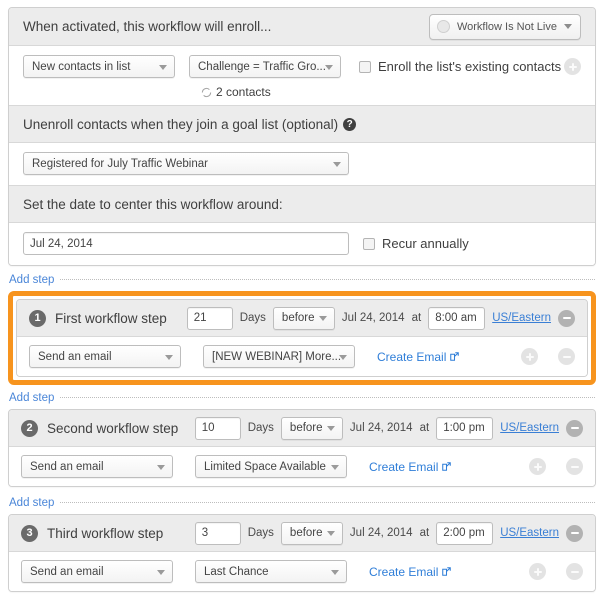  I want to click on delay-value-input: 3, so click(217, 533).